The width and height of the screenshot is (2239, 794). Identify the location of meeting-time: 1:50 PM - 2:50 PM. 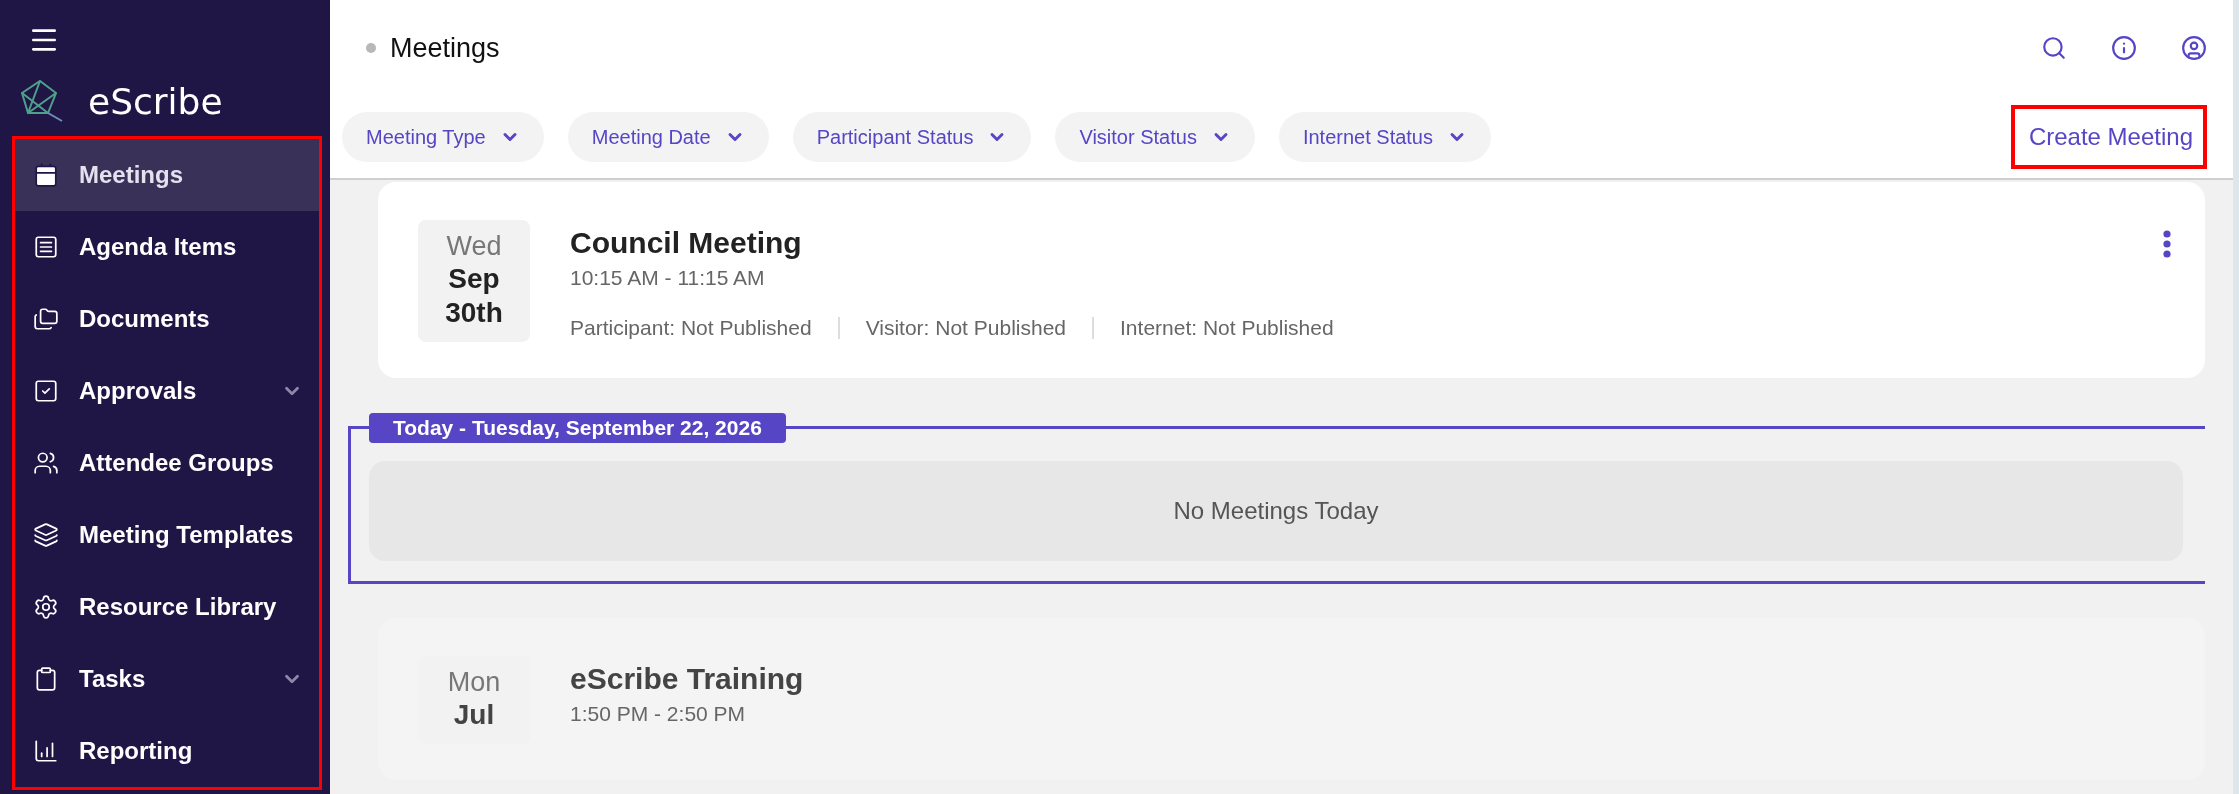
(658, 713).